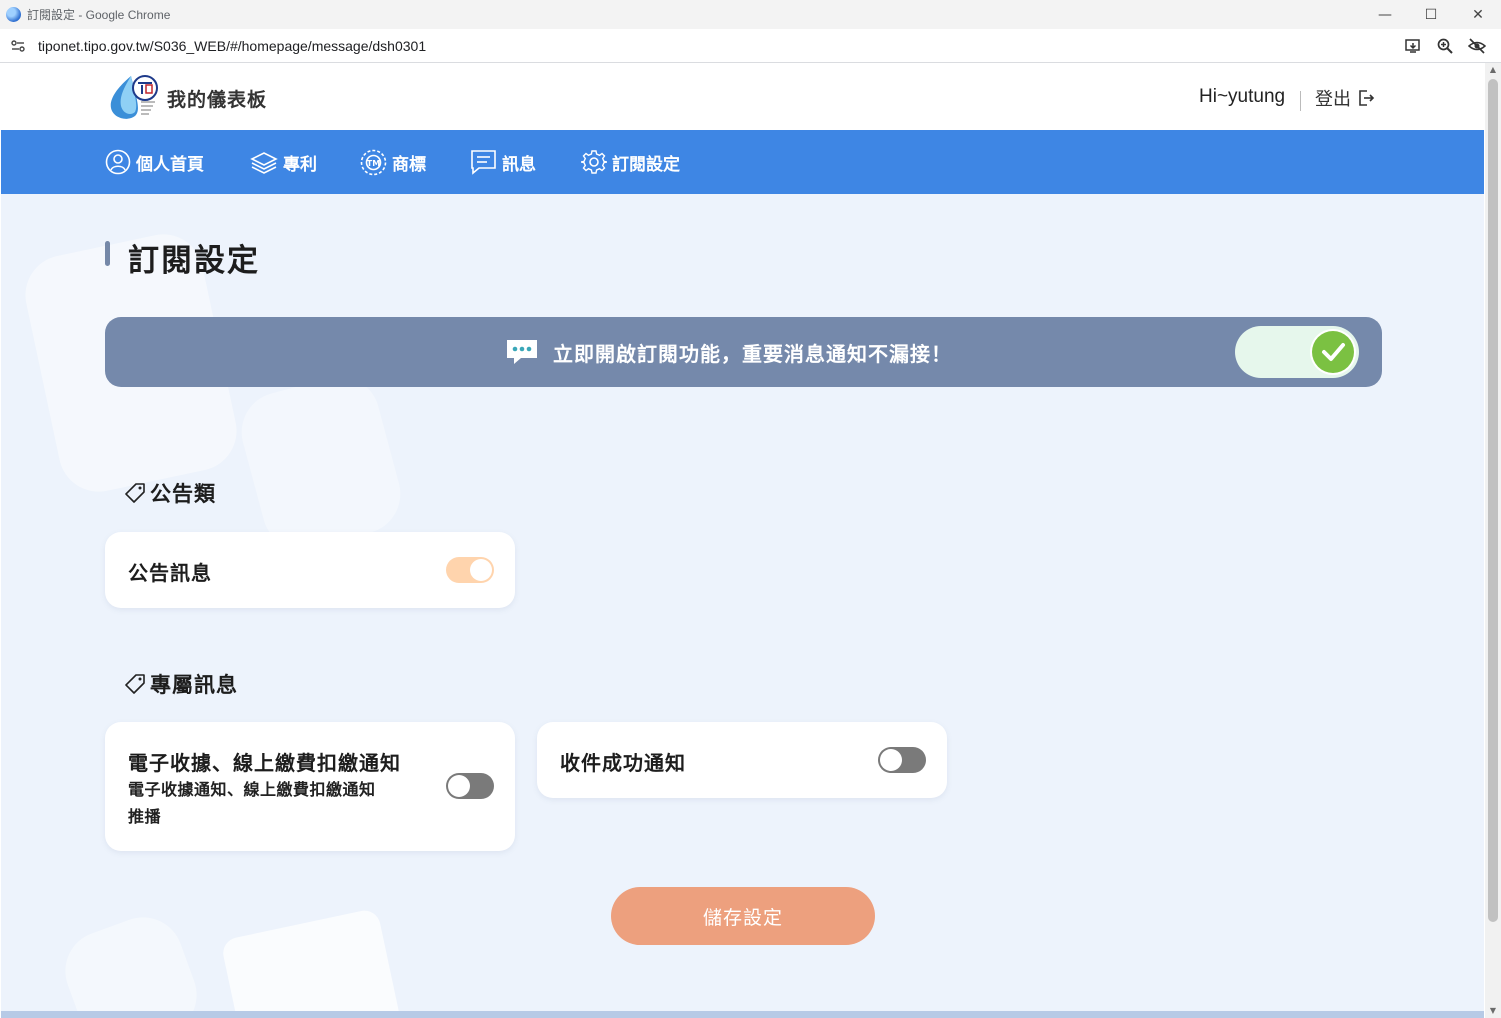  I want to click on minimize-button: —, so click(1385, 14).